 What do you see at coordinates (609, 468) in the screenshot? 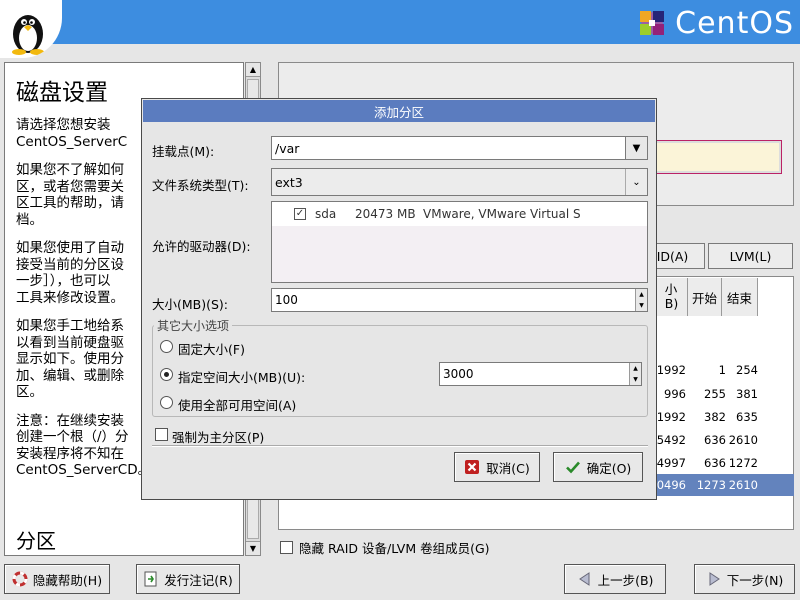
I see `ok-label: 确定(O)` at bounding box center [609, 468].